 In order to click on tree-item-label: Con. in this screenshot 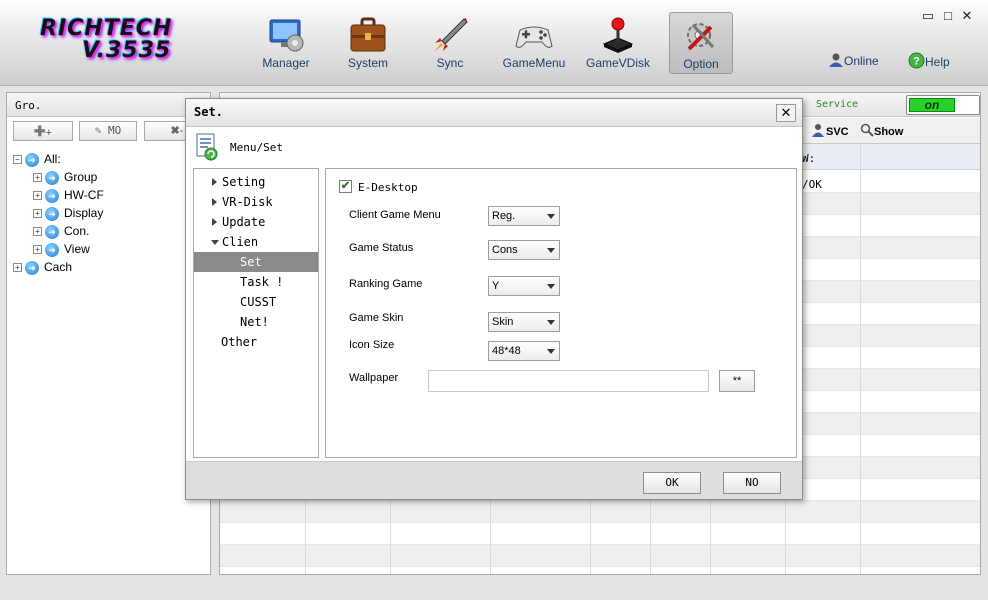, I will do `click(77, 231)`.